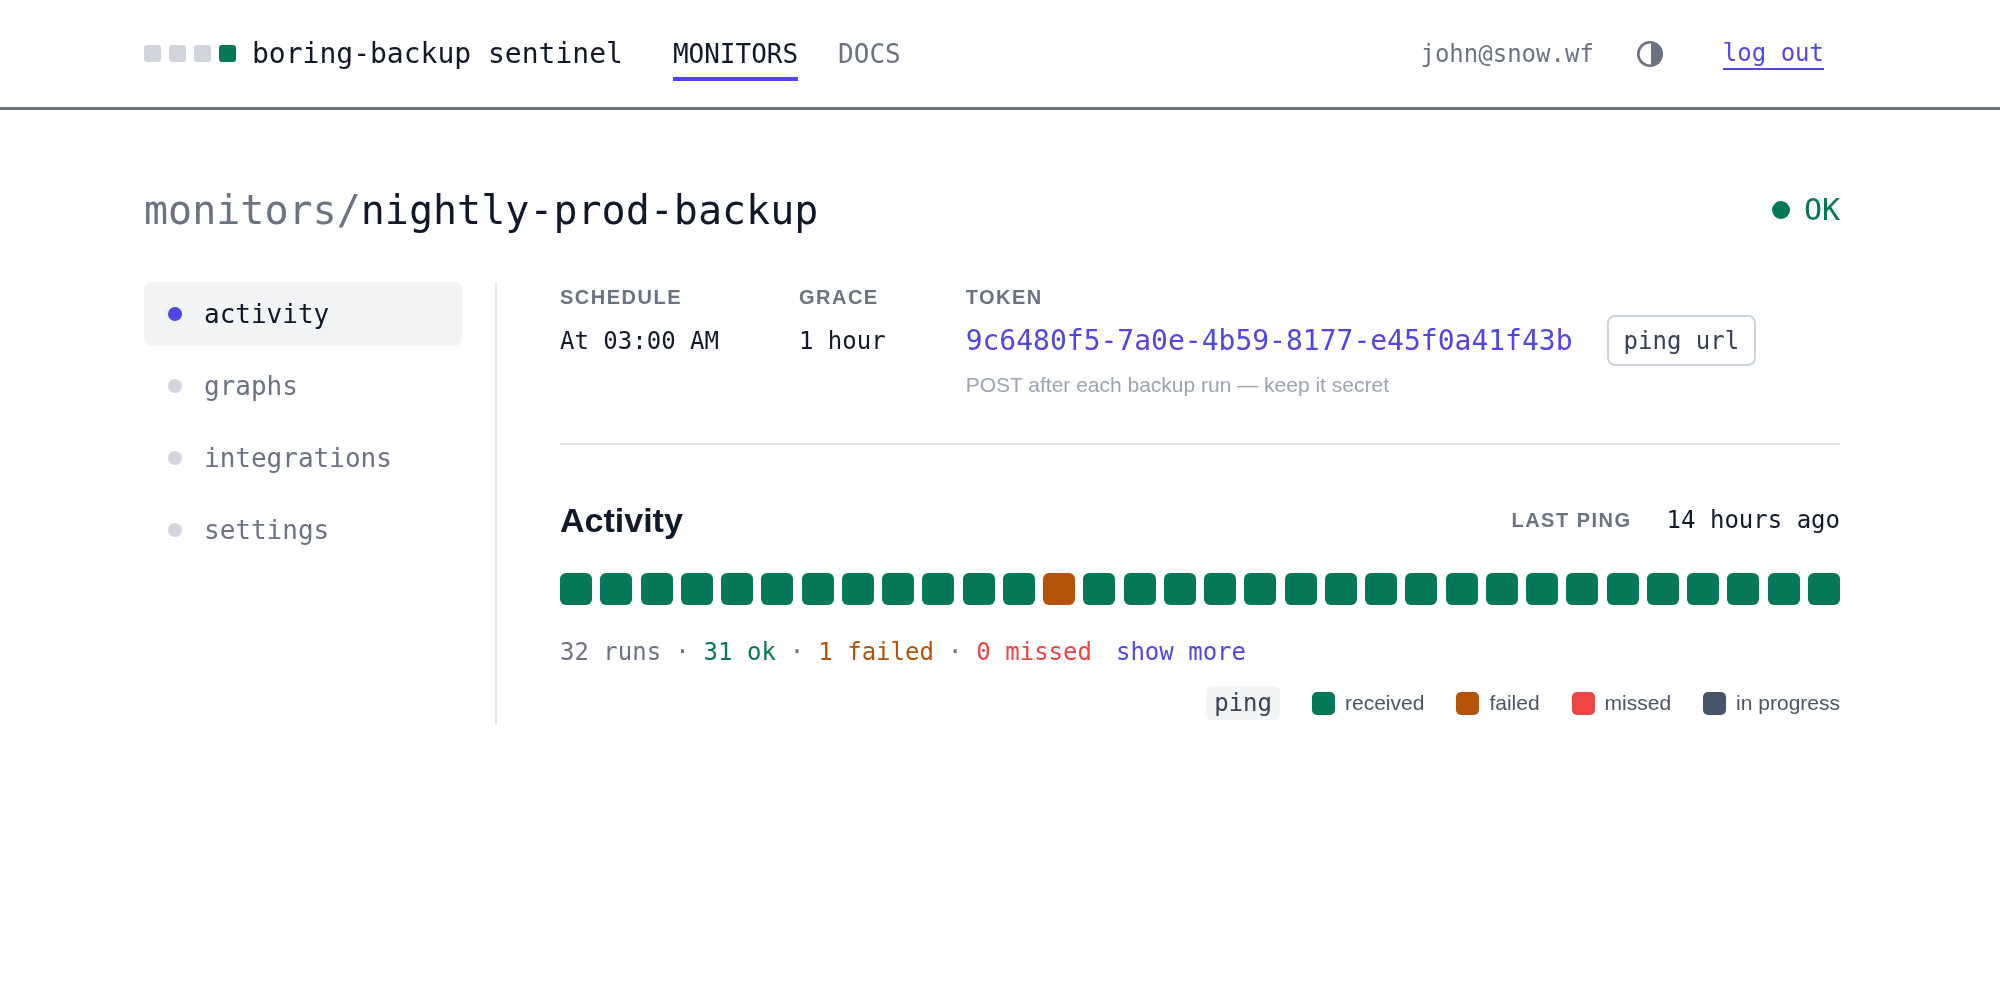  I want to click on sidebar-item: graphs, so click(303, 386).